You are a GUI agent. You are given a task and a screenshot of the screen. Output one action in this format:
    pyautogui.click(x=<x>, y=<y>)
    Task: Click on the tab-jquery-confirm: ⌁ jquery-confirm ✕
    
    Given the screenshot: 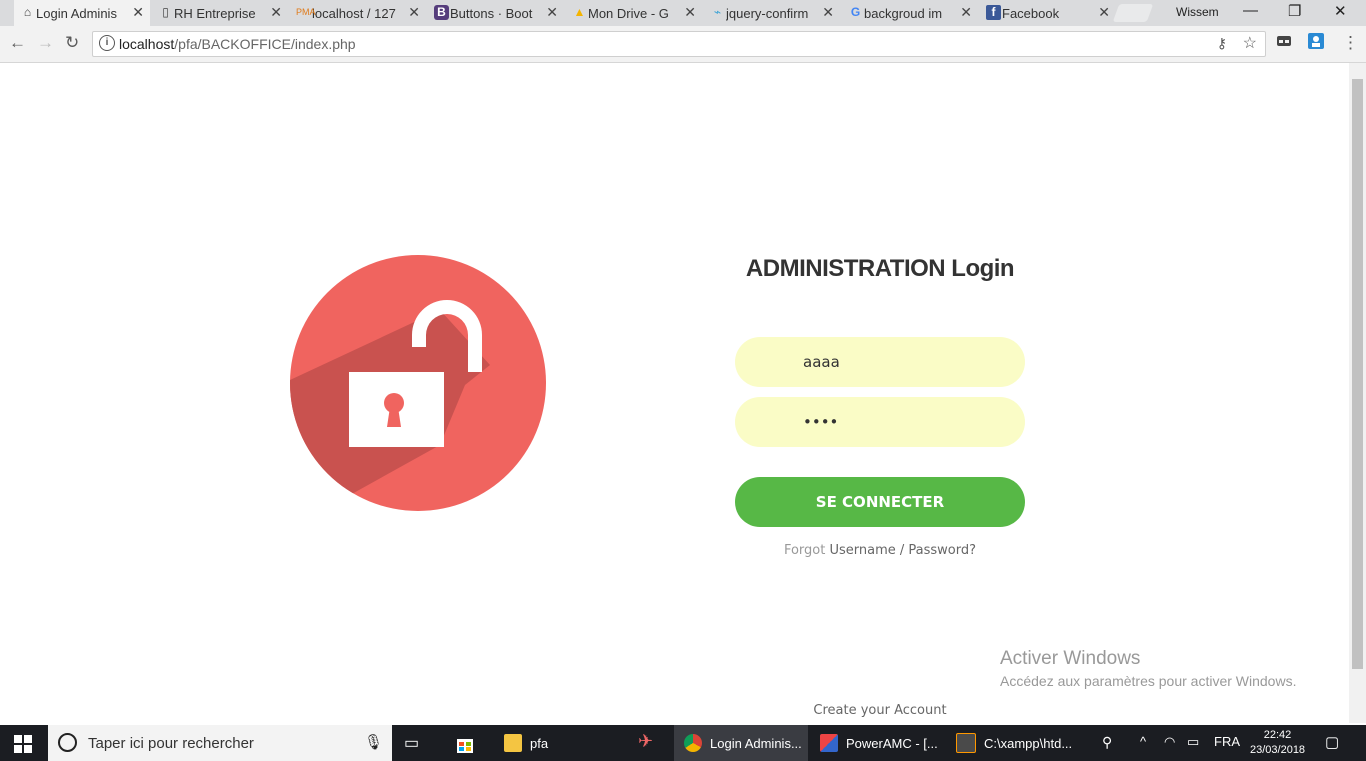 What is the action you would take?
    pyautogui.click(x=772, y=13)
    